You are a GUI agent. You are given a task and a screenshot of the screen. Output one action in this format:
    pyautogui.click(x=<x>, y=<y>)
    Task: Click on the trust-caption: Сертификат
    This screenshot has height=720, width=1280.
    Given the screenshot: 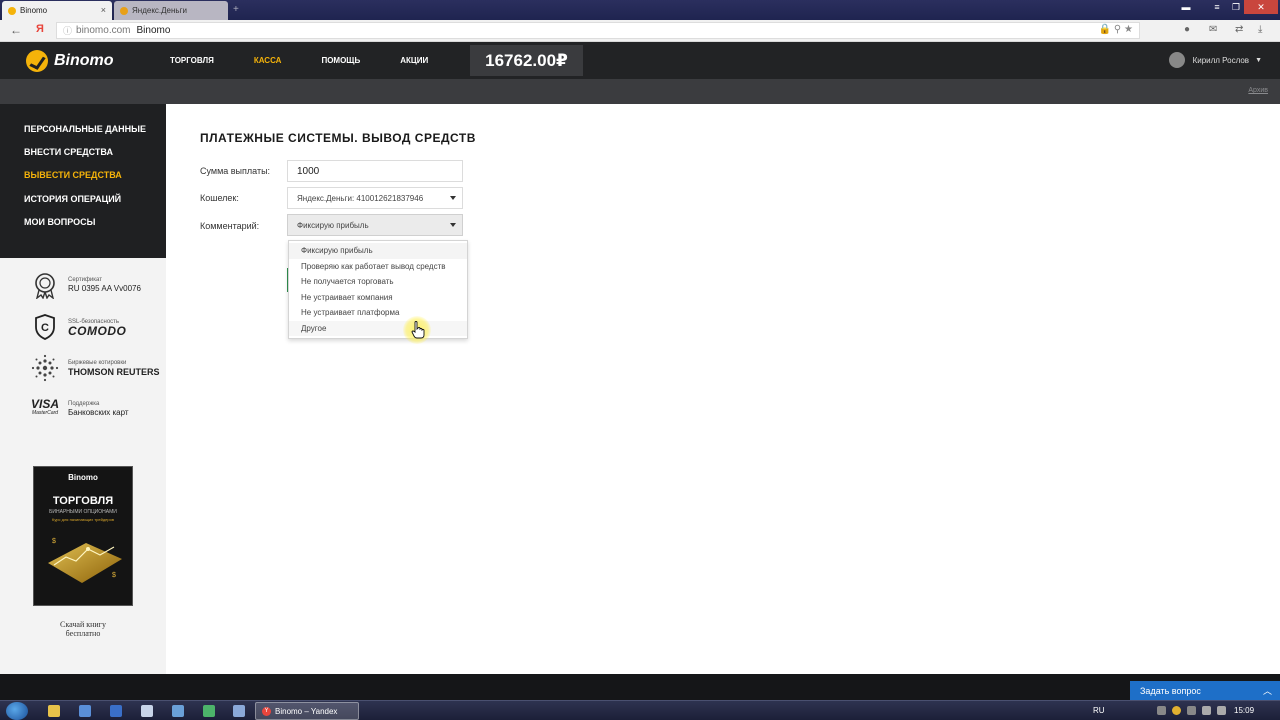 What is the action you would take?
    pyautogui.click(x=85, y=280)
    